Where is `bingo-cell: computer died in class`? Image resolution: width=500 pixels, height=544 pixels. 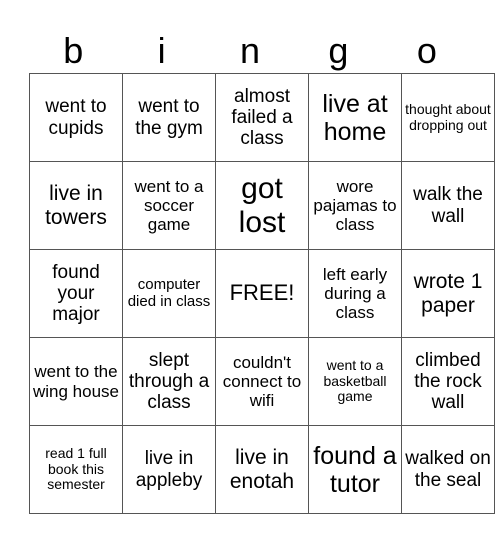 bingo-cell: computer died in class is located at coordinates (169, 293).